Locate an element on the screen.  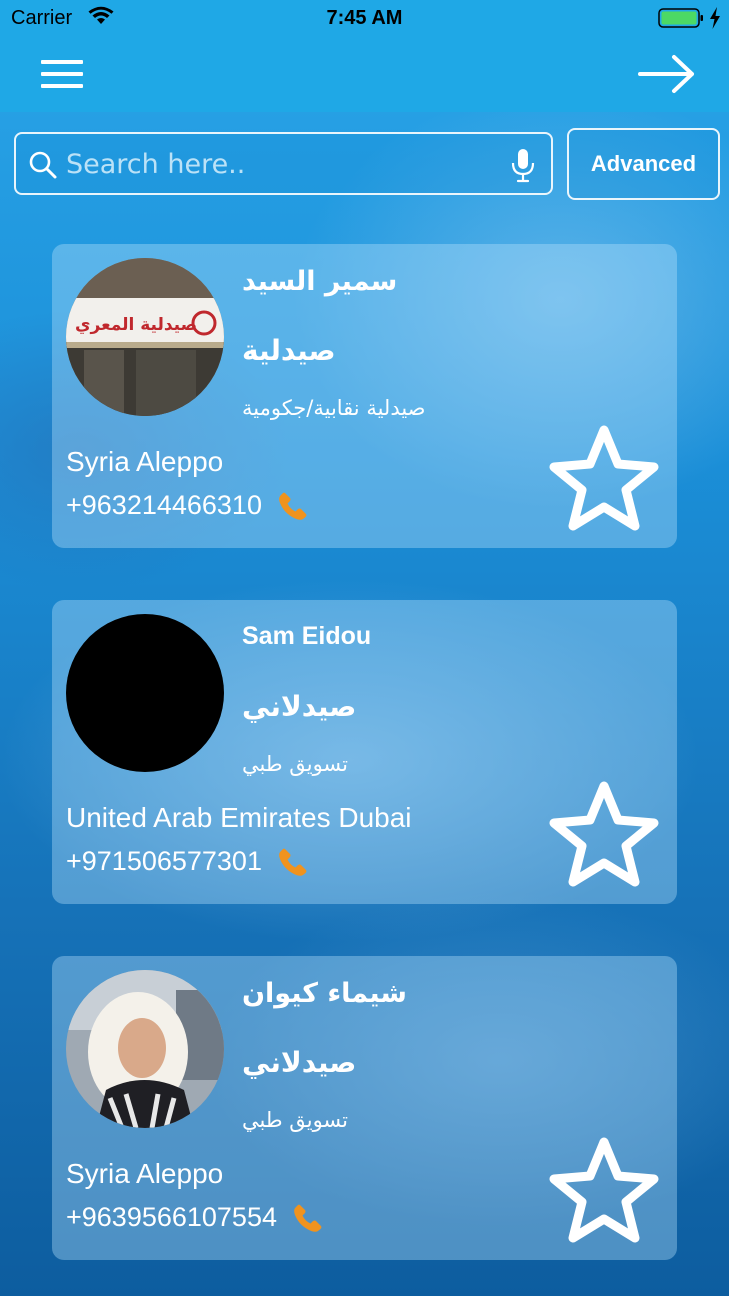
search-input is located at coordinates (281, 164).